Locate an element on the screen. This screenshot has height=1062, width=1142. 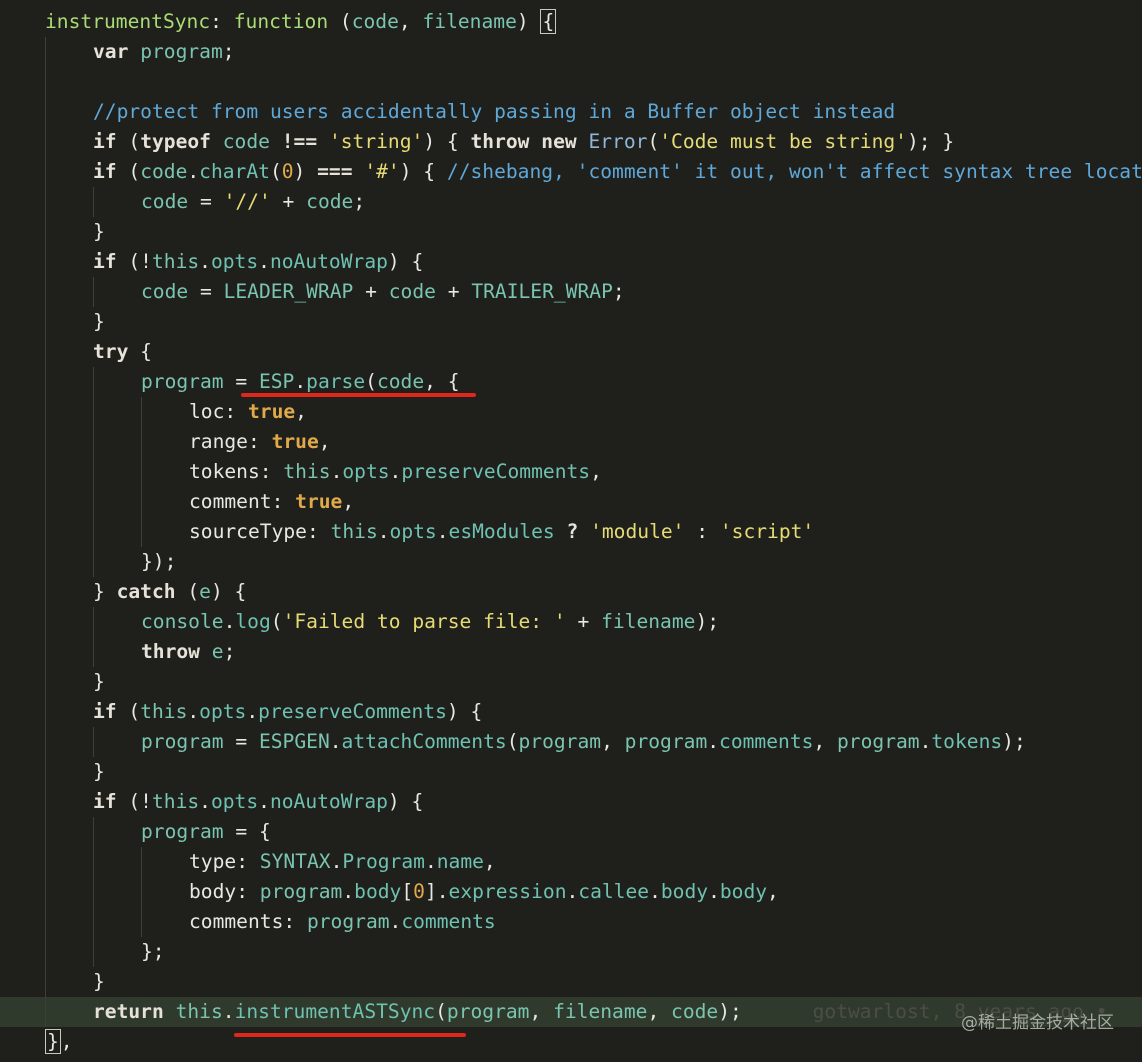
code-token: TRAILER_WRAP is located at coordinates (542, 291).